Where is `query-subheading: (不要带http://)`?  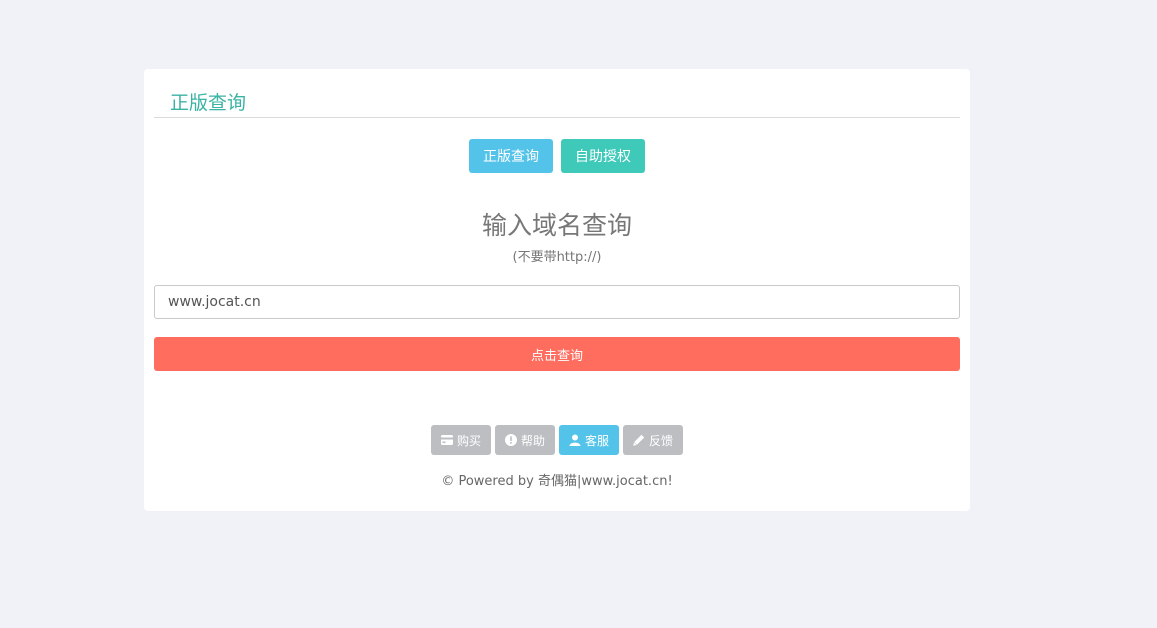
query-subheading: (不要带http://) is located at coordinates (557, 257).